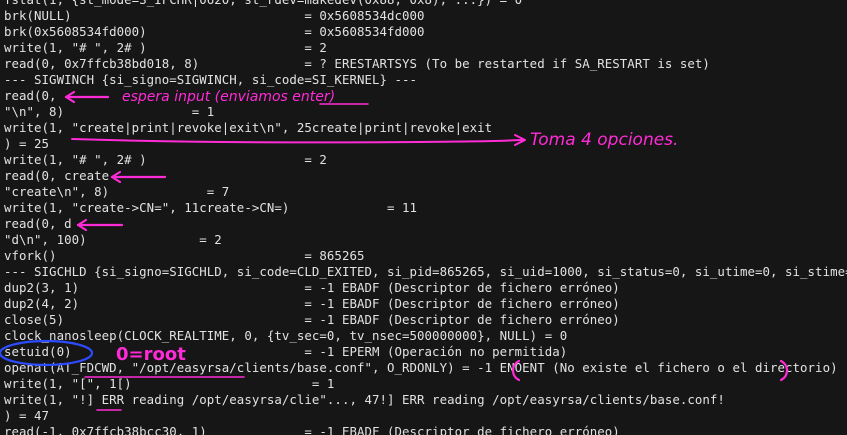 Image resolution: width=847 pixels, height=435 pixels. What do you see at coordinates (113, 239) in the screenshot?
I see `terminal-line: "d\n", 100) = 2` at bounding box center [113, 239].